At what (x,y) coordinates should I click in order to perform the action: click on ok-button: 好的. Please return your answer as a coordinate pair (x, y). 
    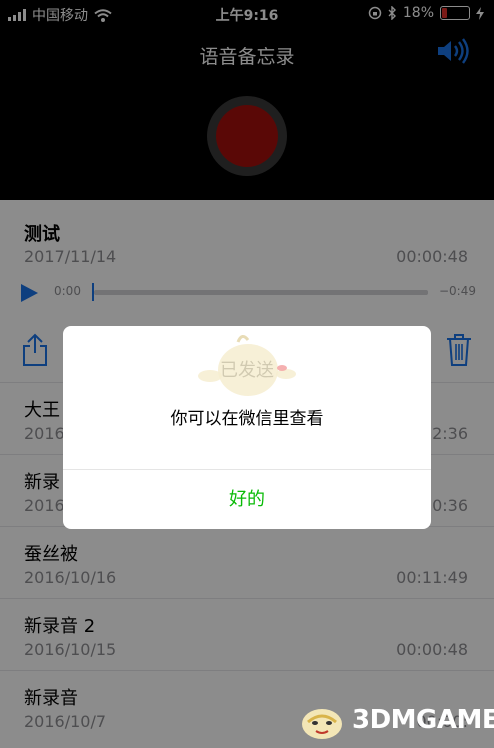
    Looking at the image, I should click on (247, 499).